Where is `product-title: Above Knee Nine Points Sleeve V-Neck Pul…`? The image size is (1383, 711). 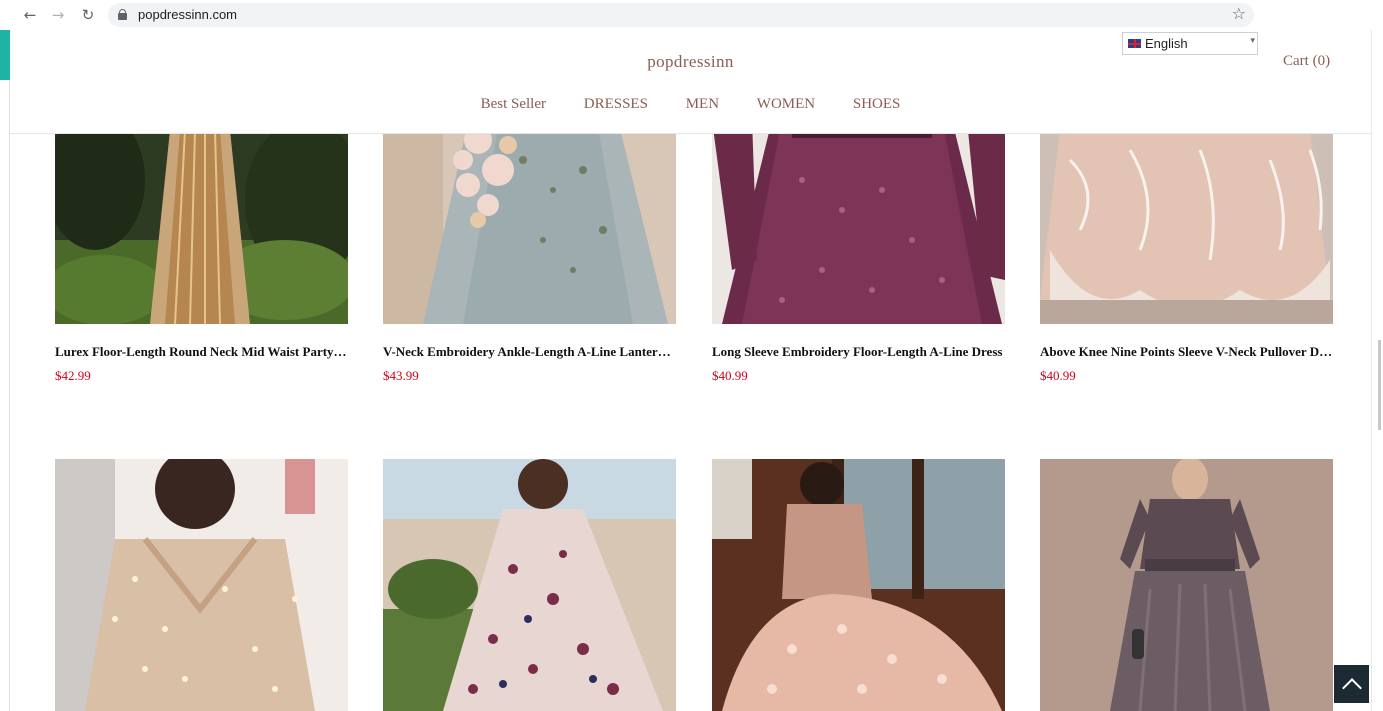
product-title: Above Knee Nine Points Sleeve V-Neck Pul… is located at coordinates (1186, 352).